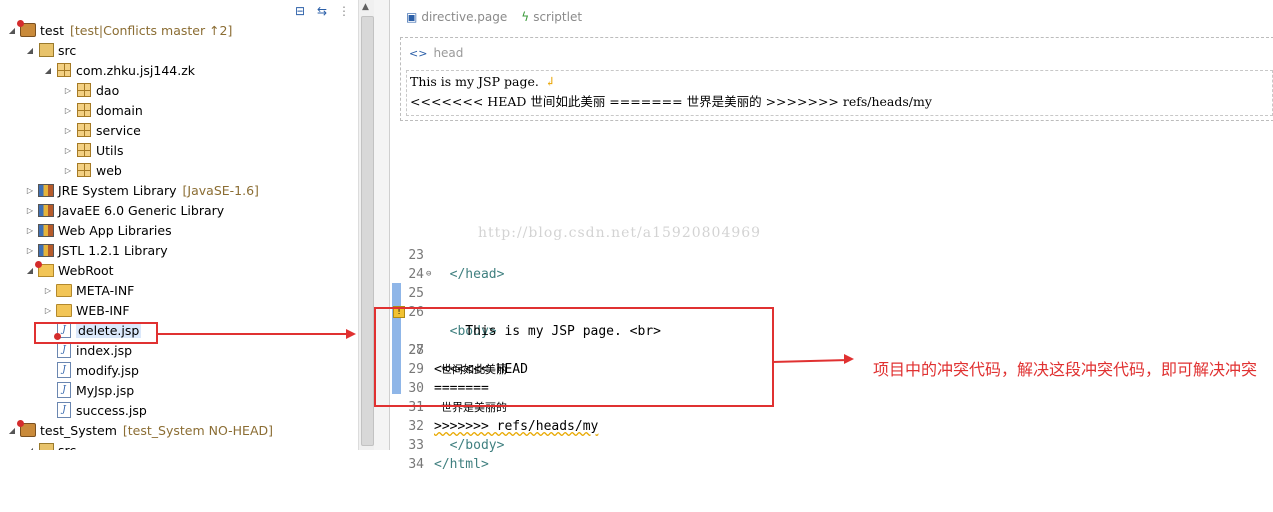 The height and width of the screenshot is (512, 1273). I want to click on tree-item-javaee-library: ▷ JavaEE 6.0 Generic Library, so click(124, 210).